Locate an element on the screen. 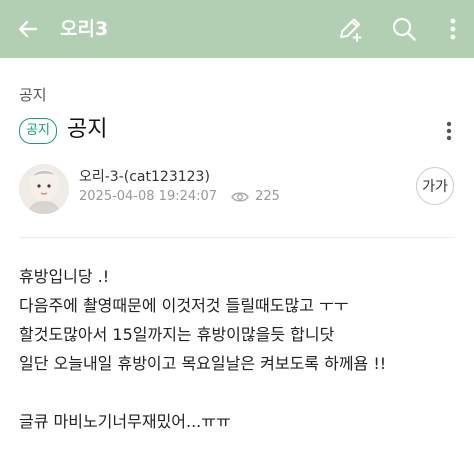  body-line: 휴방입니당 .! is located at coordinates (64, 276).